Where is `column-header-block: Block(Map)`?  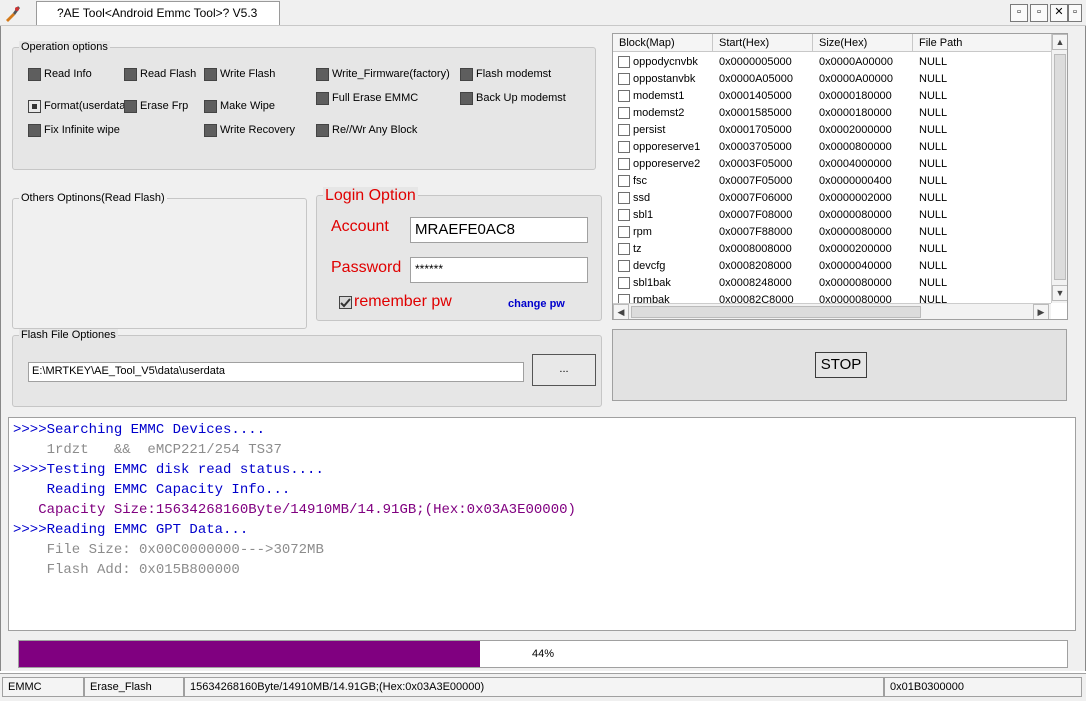
column-header-block: Block(Map) is located at coordinates (663, 43).